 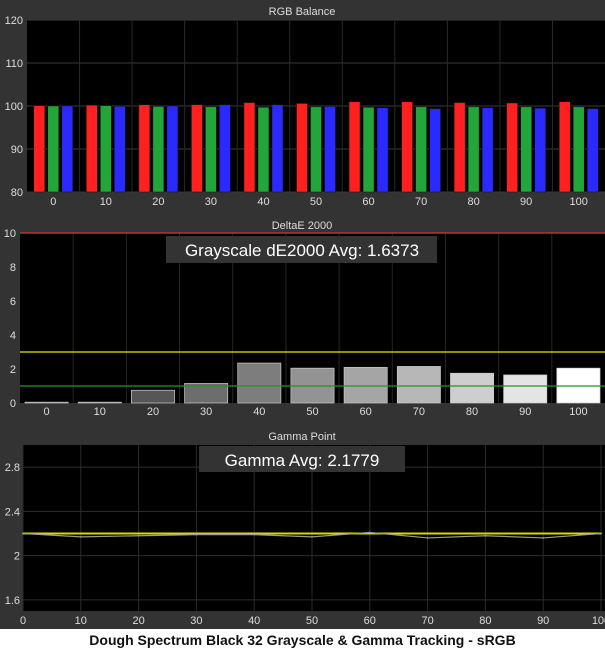 What do you see at coordinates (196, 621) in the screenshot?
I see `gamma-x-tick-label: 30` at bounding box center [196, 621].